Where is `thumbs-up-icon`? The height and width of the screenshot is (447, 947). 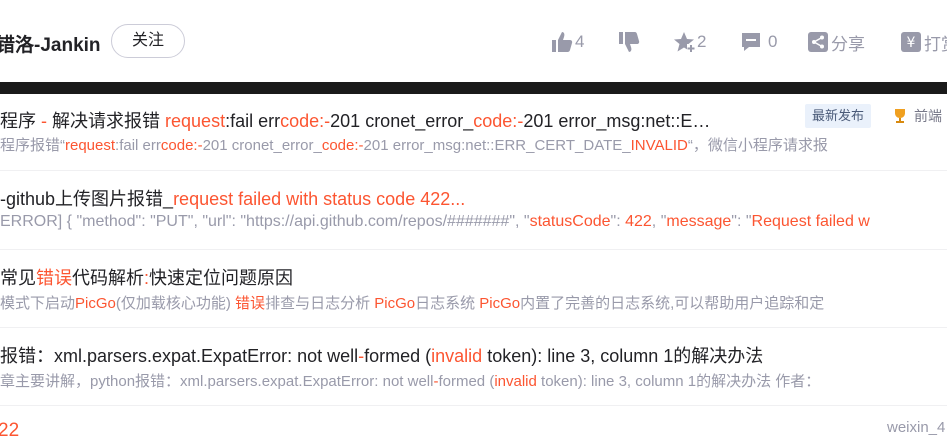 thumbs-up-icon is located at coordinates (562, 42).